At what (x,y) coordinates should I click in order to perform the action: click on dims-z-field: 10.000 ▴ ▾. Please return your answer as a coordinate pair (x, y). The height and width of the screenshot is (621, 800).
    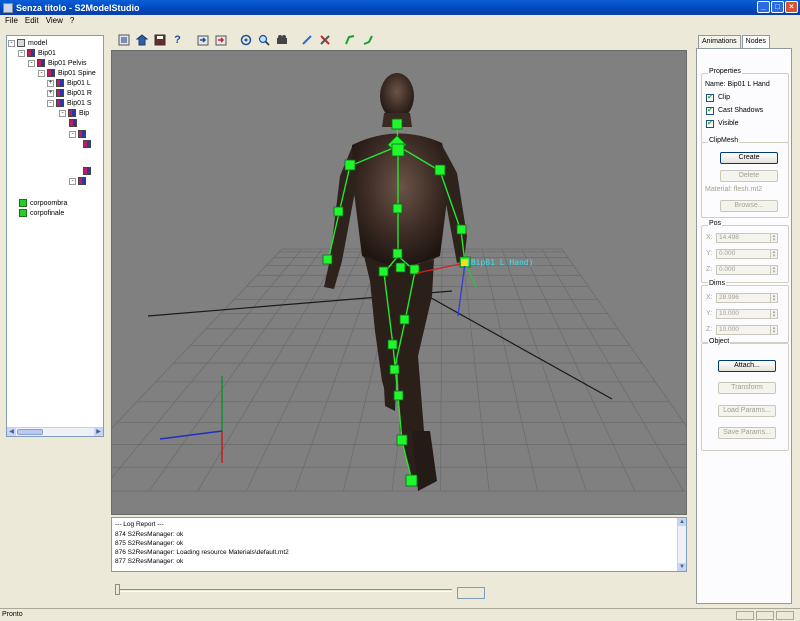
    Looking at the image, I should click on (747, 330).